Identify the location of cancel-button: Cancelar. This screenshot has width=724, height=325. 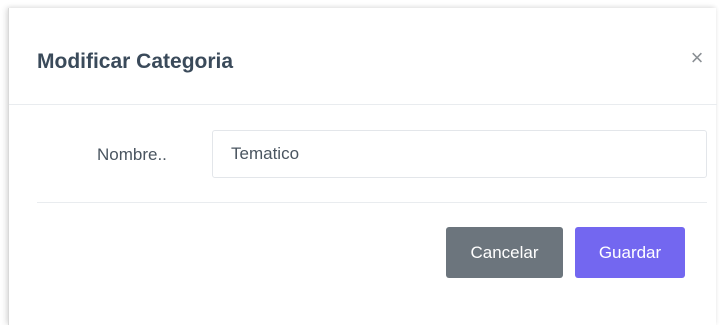
(504, 252).